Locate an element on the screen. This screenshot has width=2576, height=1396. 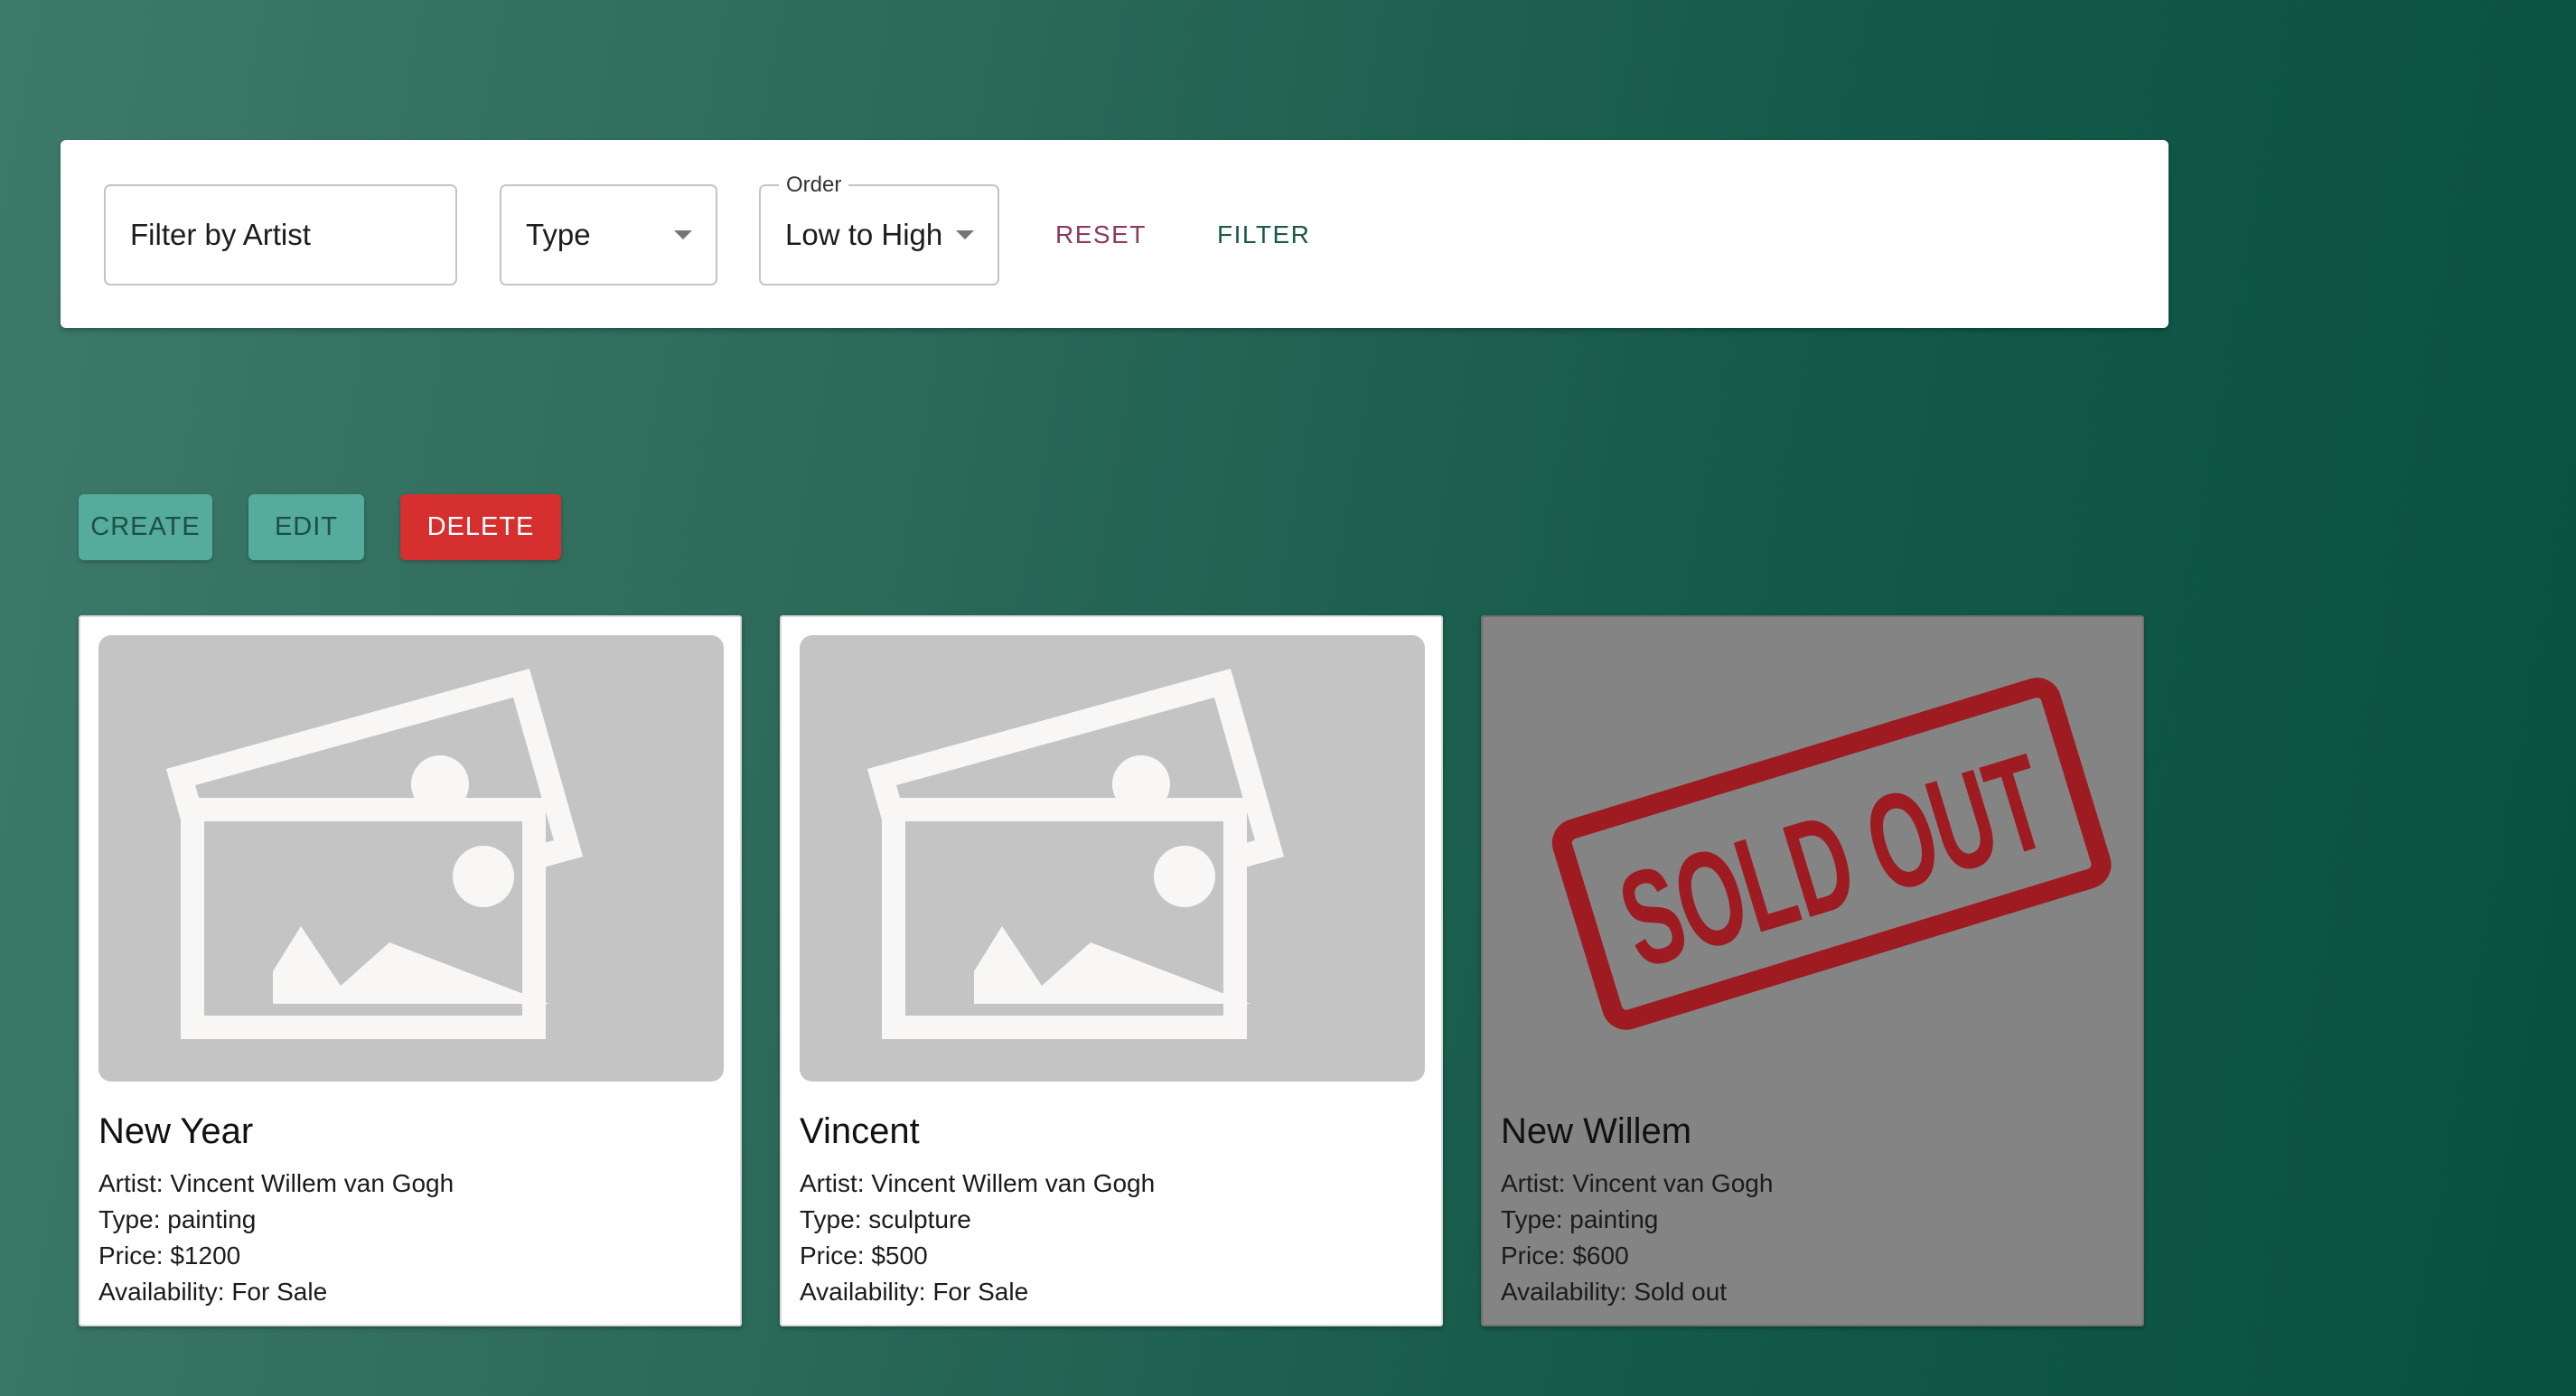
type-select-label: Type is located at coordinates (558, 235).